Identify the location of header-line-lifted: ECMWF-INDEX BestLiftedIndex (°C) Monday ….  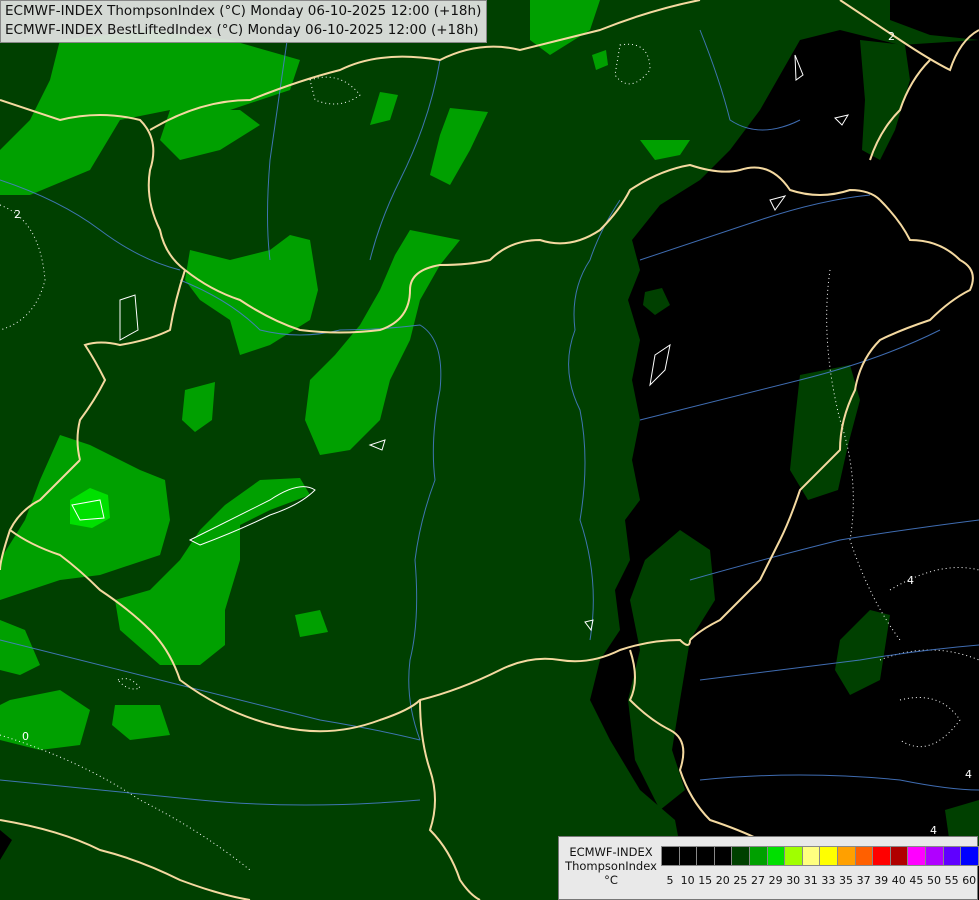
(242, 30).